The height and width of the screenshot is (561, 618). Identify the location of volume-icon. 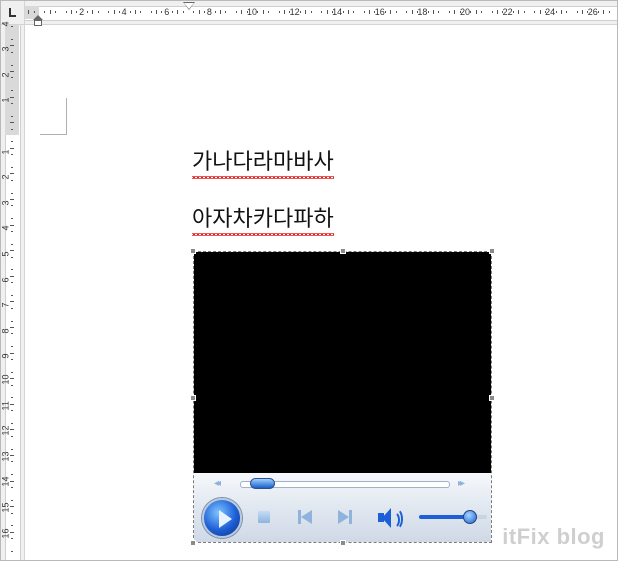
(389, 518).